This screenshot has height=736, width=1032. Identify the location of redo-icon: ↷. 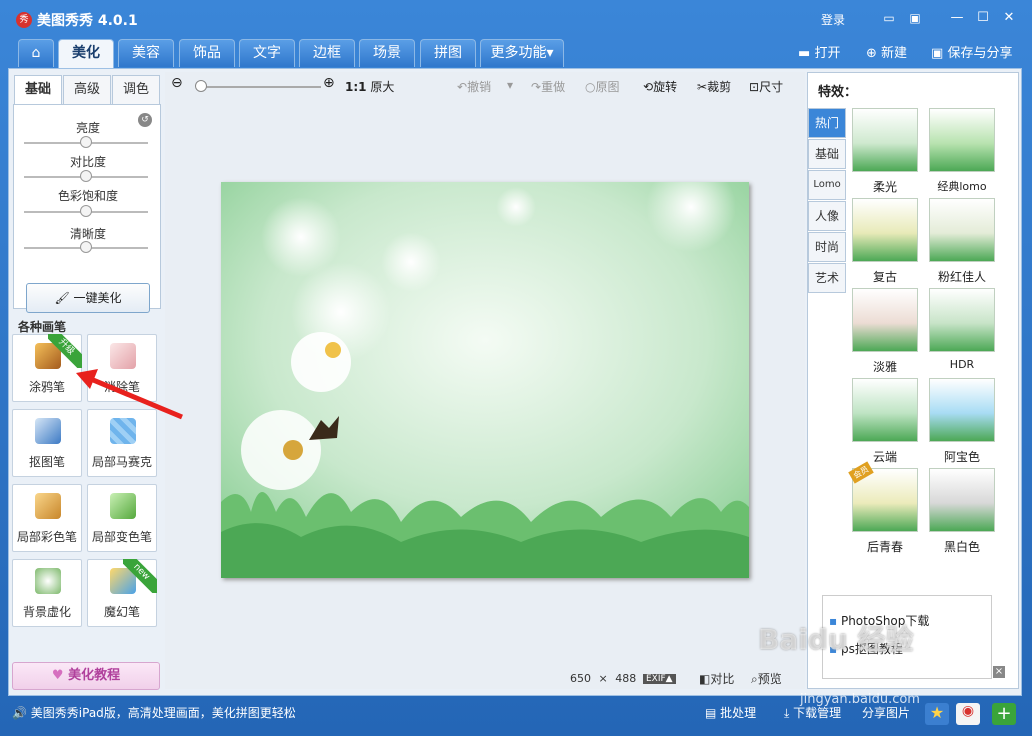
(536, 87).